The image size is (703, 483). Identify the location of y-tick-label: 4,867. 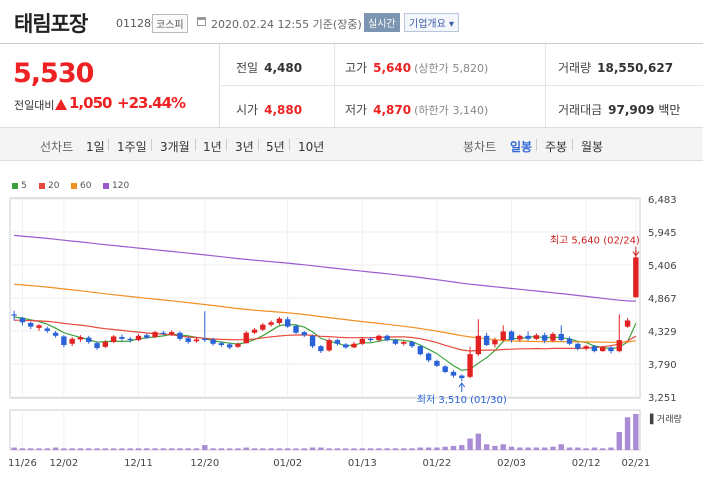
(662, 299).